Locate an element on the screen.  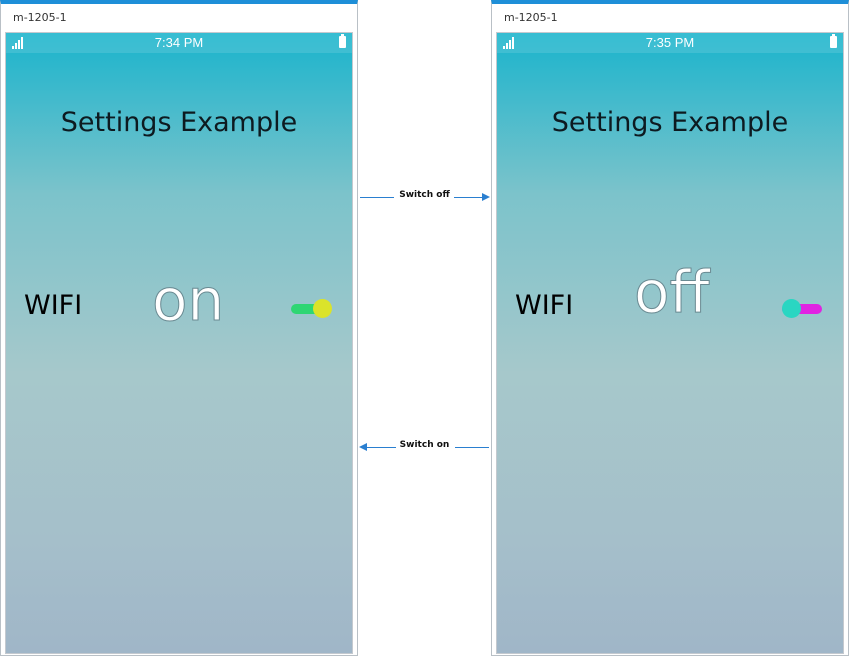
status-bar: 7:34 PM is located at coordinates (179, 43).